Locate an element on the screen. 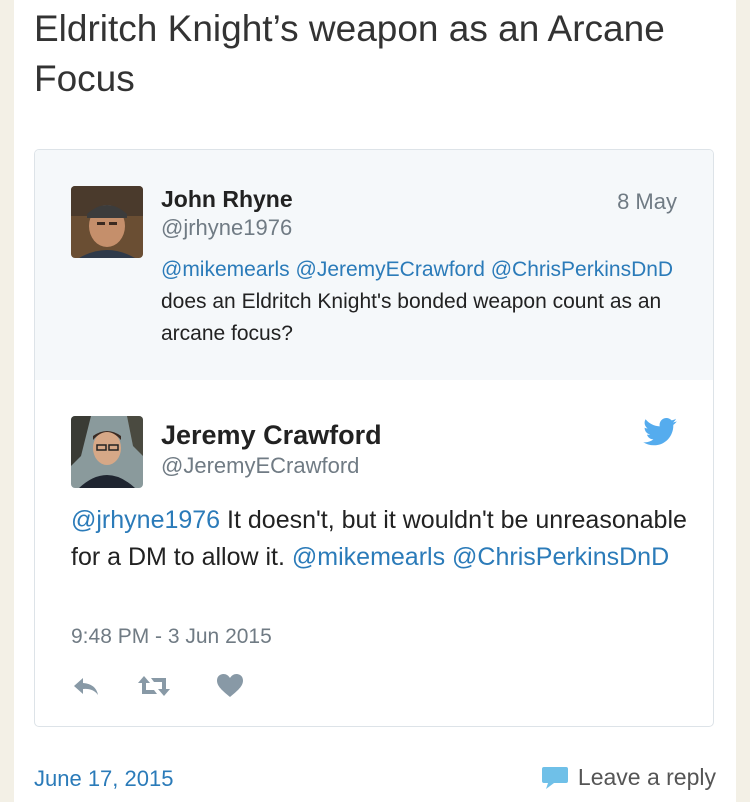 The width and height of the screenshot is (750, 802). leave-reply-label: Leave a reply is located at coordinates (646, 777).